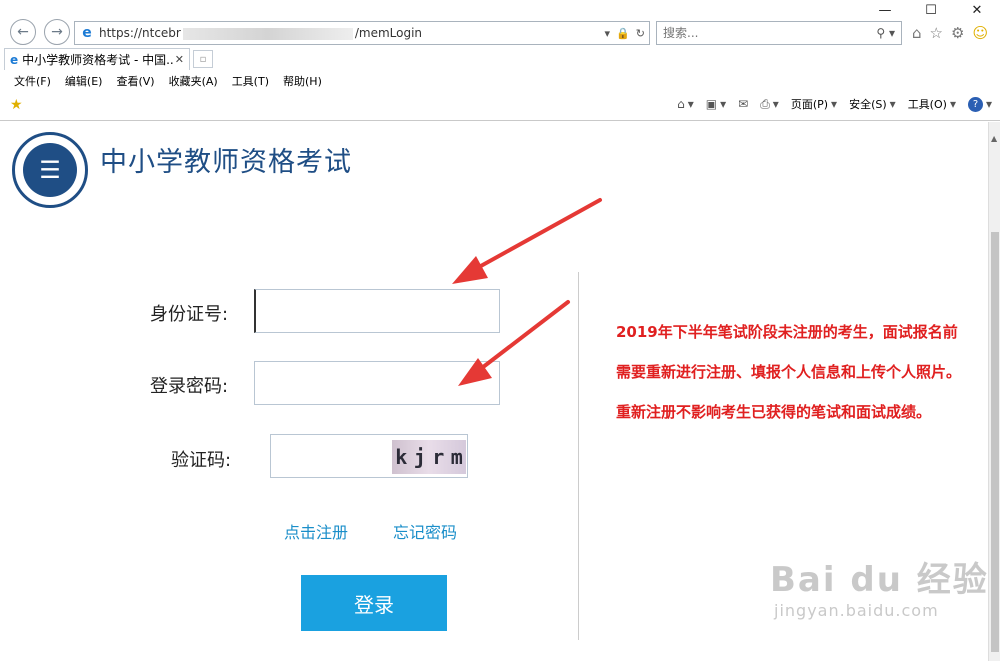 The height and width of the screenshot is (661, 1000). I want to click on baidu-watermark: Bai du 经验 jingyan.baidu.com, so click(879, 586).